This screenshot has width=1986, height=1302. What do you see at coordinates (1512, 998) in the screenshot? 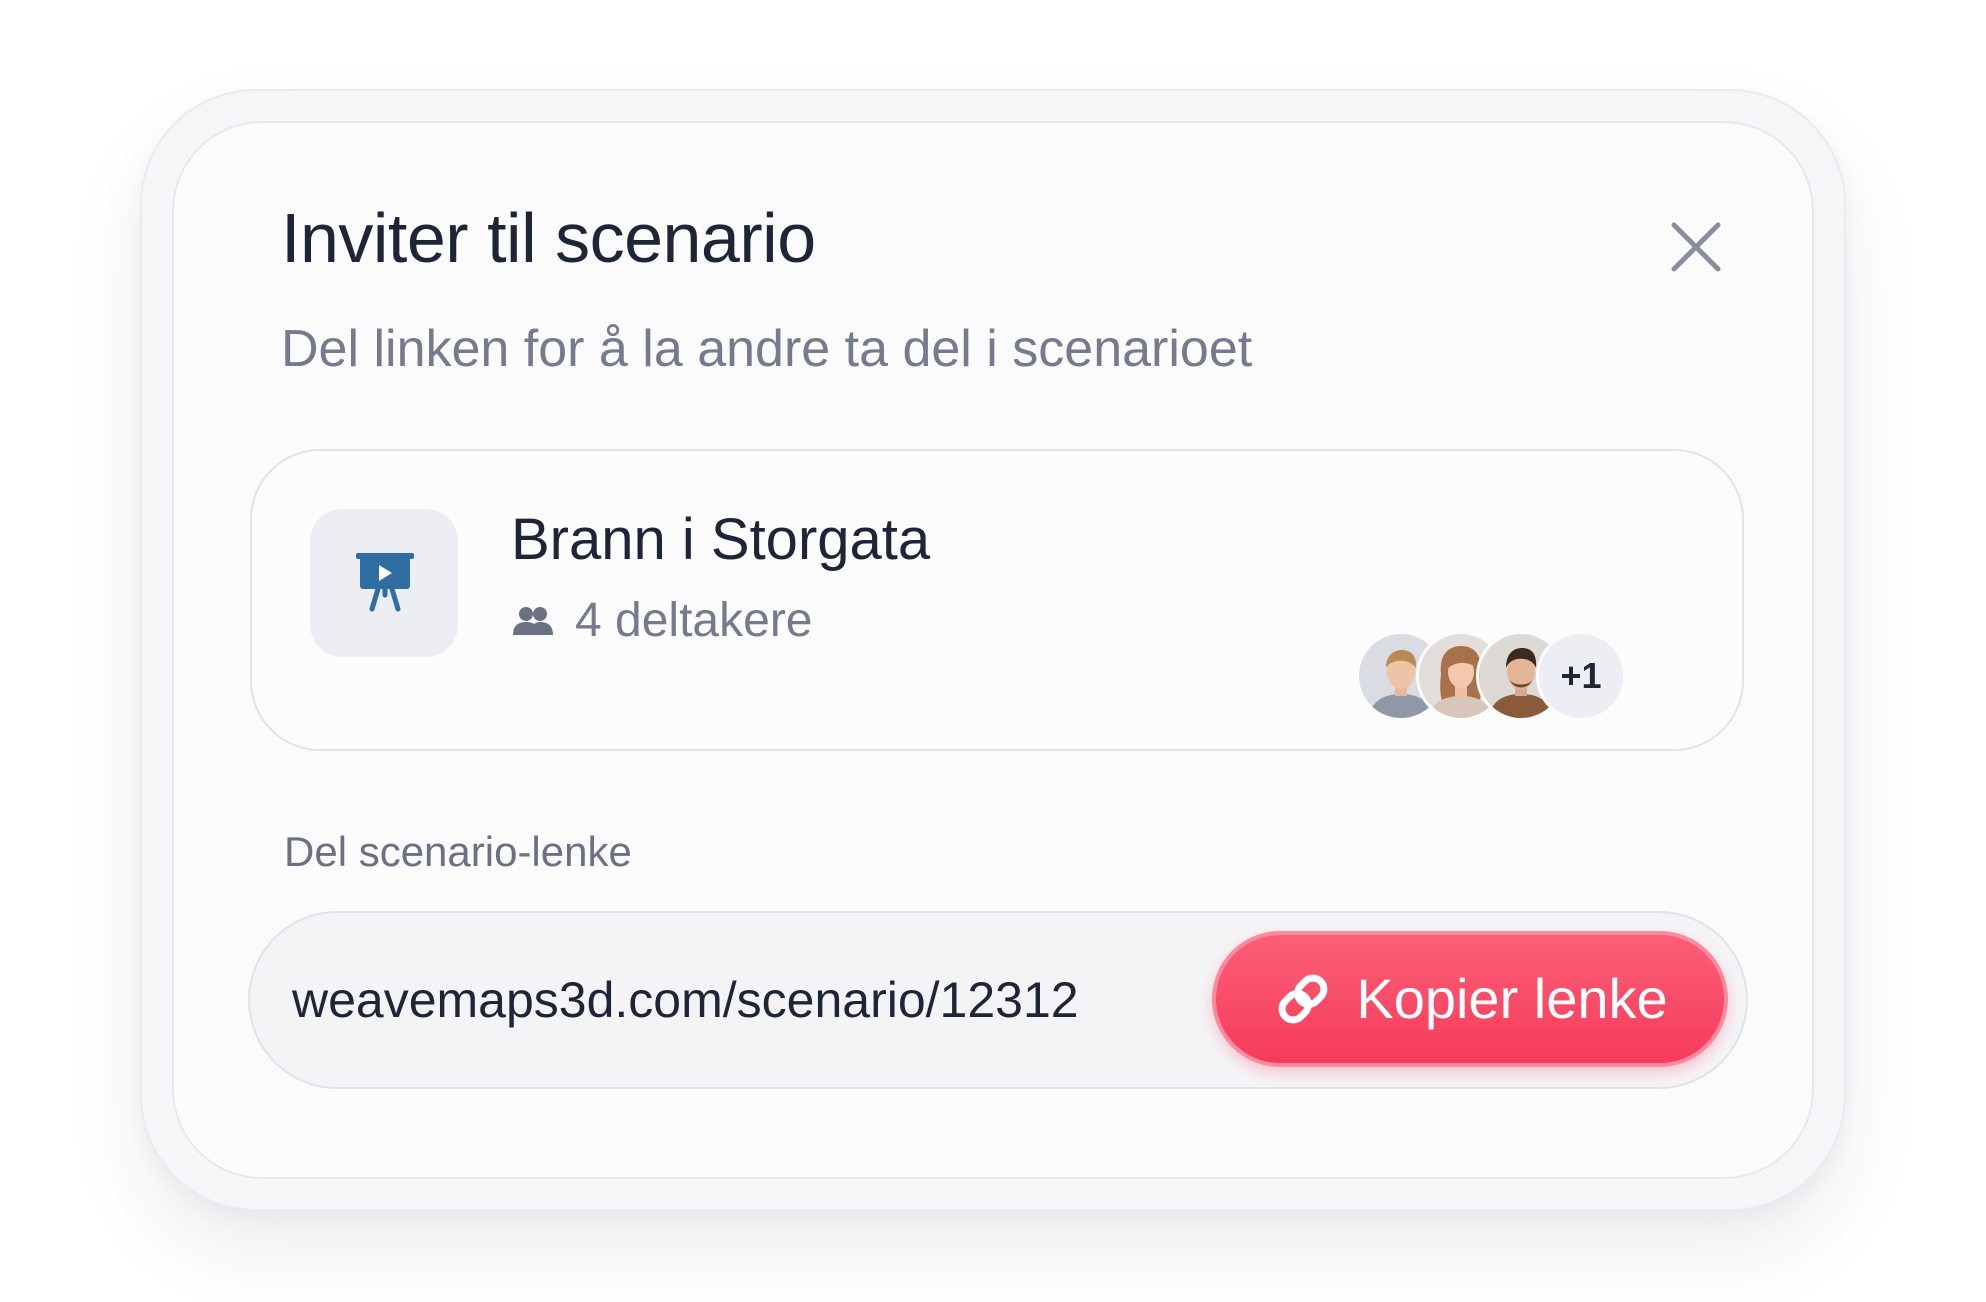
I see `copy-link-label: Kopier lenke` at bounding box center [1512, 998].